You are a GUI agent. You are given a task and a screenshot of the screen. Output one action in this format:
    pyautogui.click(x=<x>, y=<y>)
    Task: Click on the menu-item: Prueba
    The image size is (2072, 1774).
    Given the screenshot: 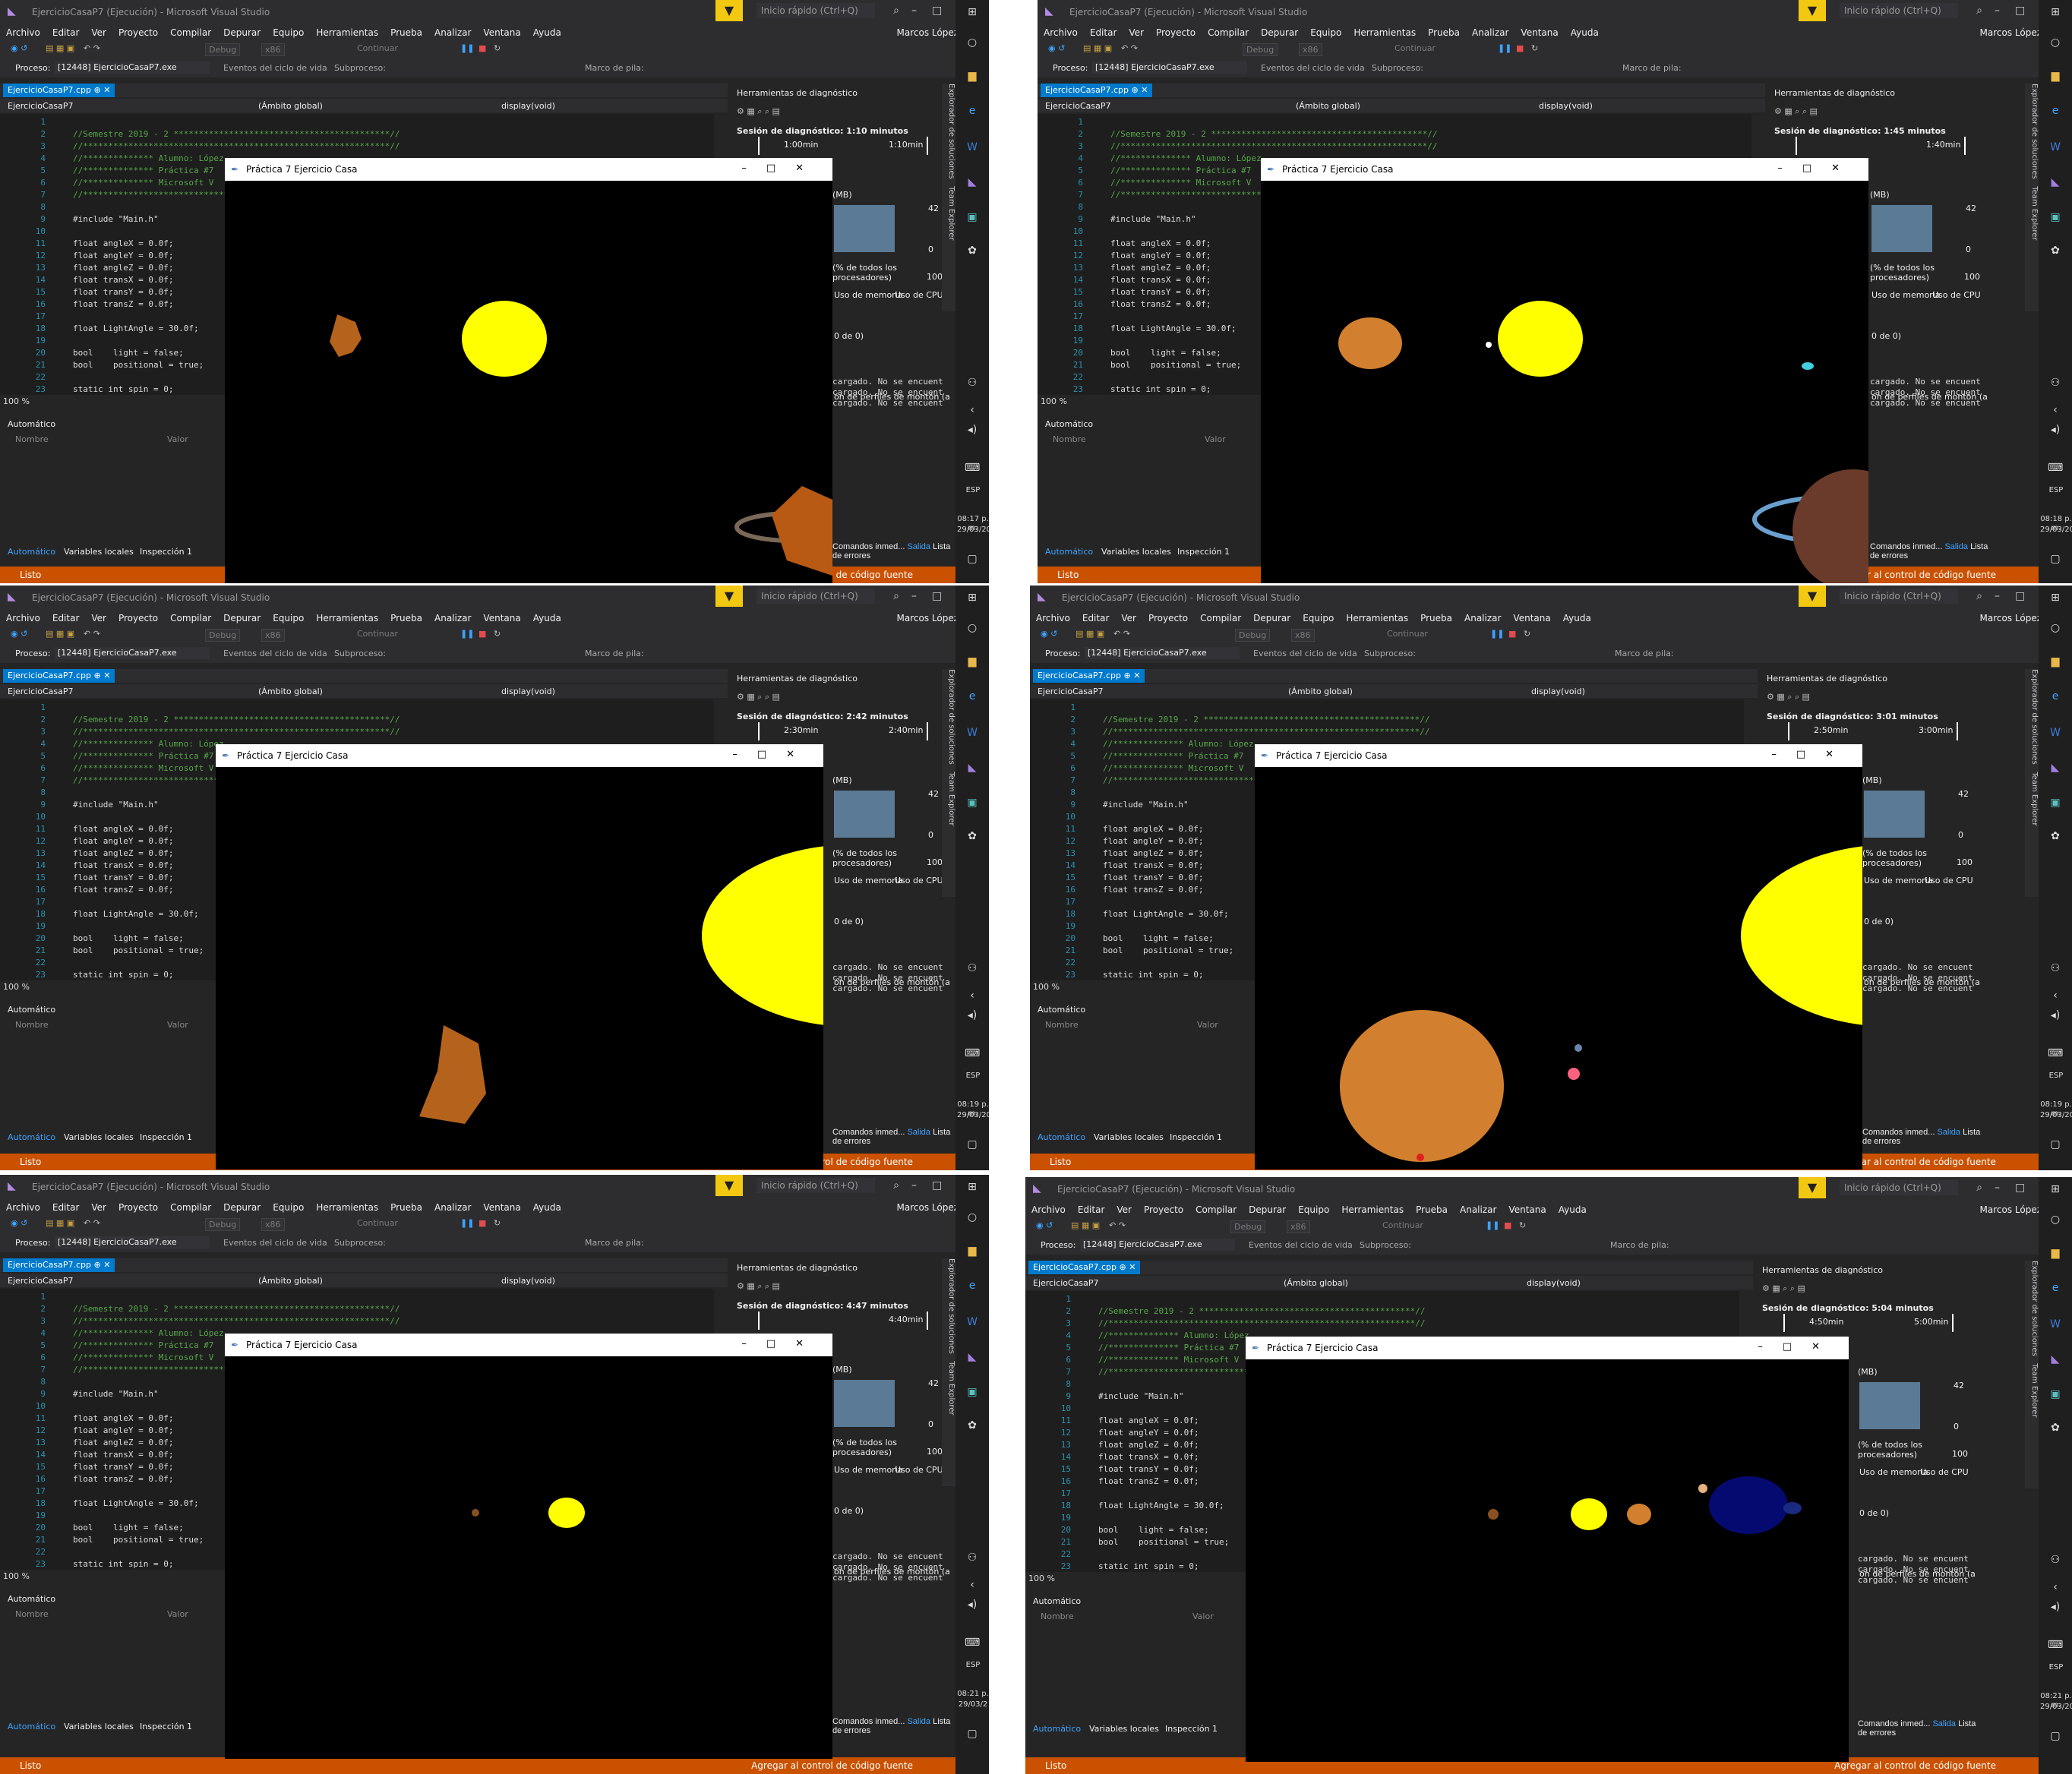 What is the action you would take?
    pyautogui.click(x=406, y=618)
    